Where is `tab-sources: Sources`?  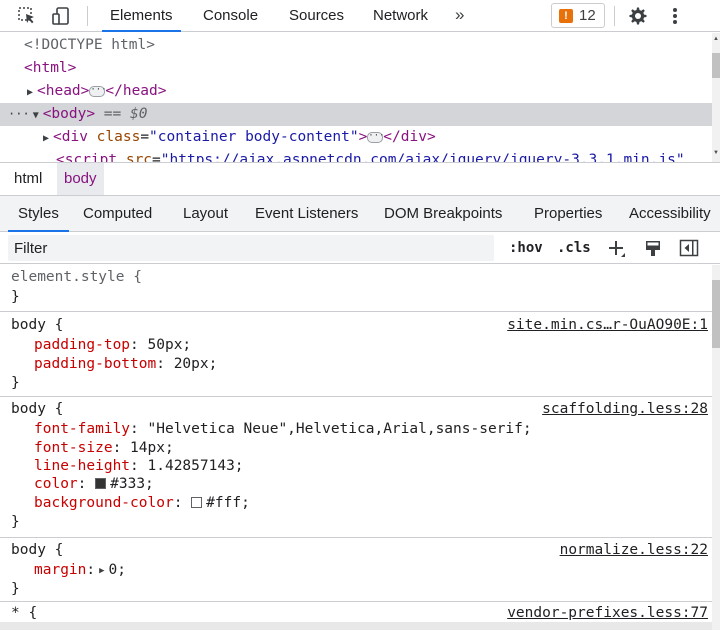
tab-sources: Sources is located at coordinates (316, 15).